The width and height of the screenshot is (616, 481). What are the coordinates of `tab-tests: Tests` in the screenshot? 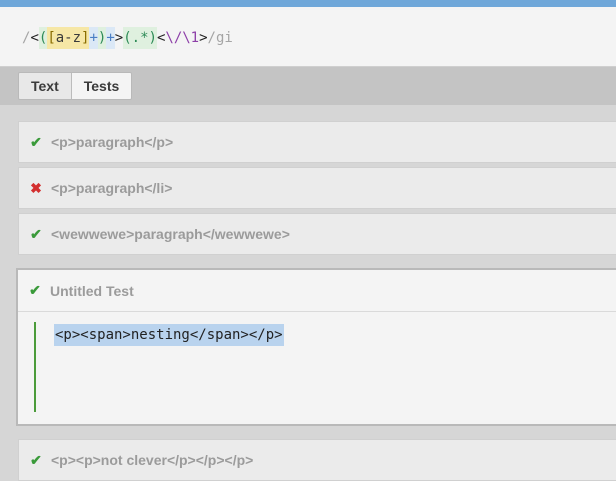 It's located at (101, 86).